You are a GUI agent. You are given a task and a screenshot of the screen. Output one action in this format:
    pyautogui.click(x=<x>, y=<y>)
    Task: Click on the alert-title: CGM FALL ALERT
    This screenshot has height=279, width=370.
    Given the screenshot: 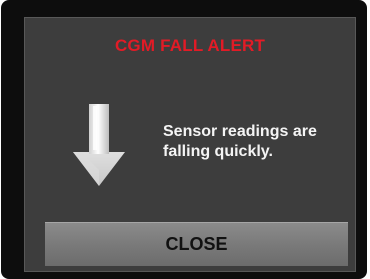 What is the action you would take?
    pyautogui.click(x=190, y=45)
    